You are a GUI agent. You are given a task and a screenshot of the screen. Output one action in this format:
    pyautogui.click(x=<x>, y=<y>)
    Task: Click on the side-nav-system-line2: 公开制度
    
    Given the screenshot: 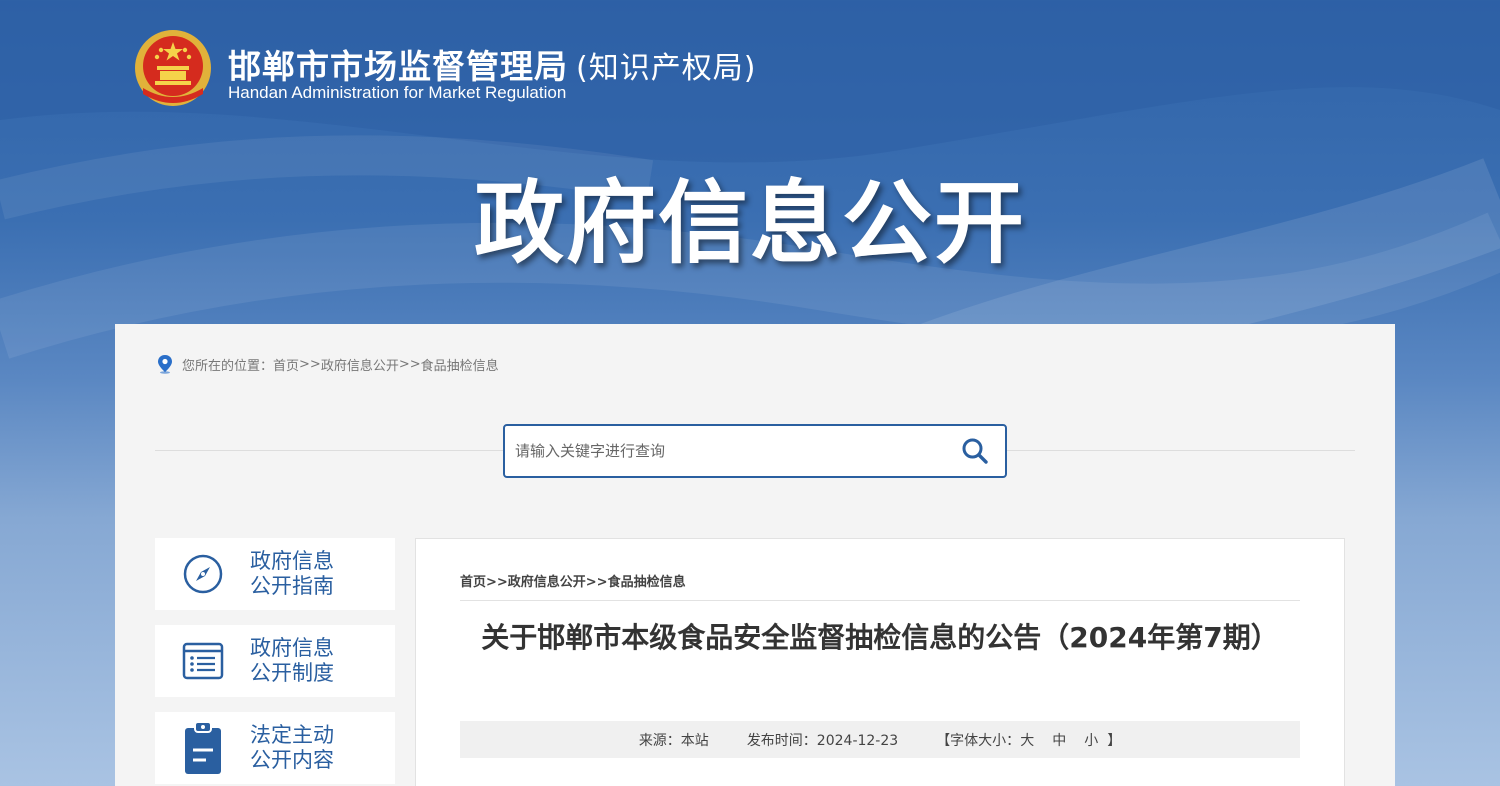 What is the action you would take?
    pyautogui.click(x=292, y=673)
    